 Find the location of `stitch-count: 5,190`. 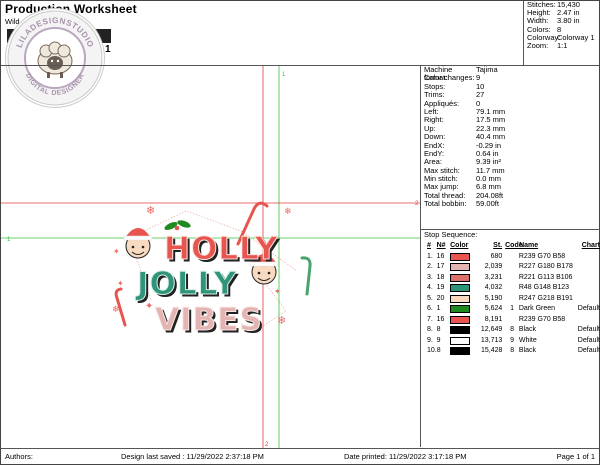

stitch-count: 5,190 is located at coordinates (493, 298).